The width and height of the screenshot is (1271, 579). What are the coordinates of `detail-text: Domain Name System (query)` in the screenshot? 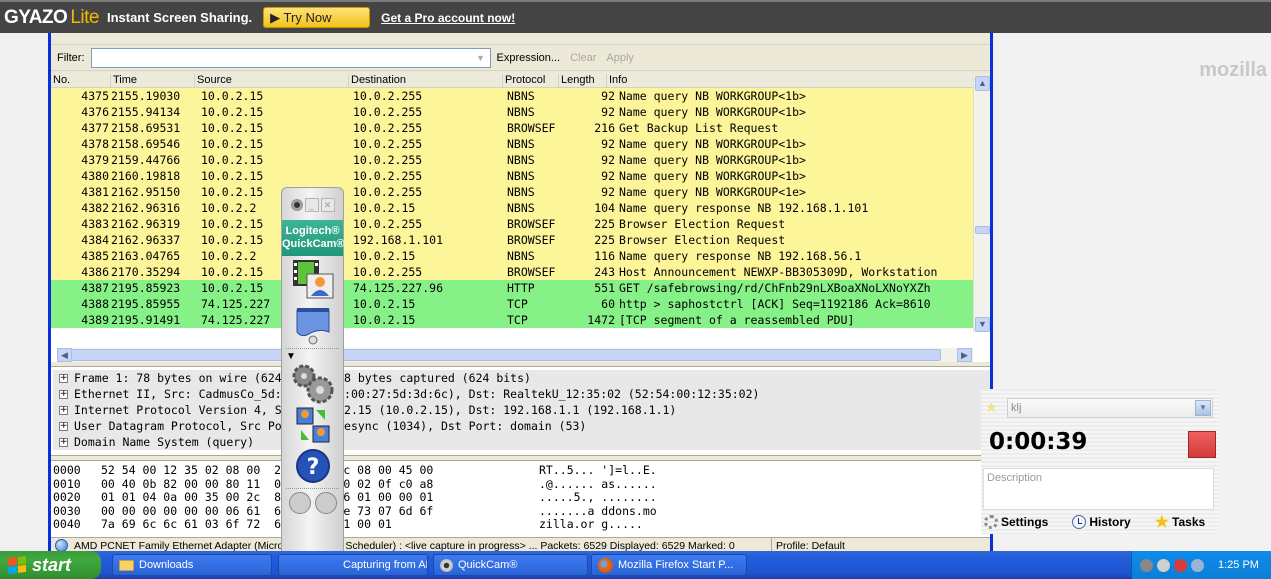 It's located at (164, 442).